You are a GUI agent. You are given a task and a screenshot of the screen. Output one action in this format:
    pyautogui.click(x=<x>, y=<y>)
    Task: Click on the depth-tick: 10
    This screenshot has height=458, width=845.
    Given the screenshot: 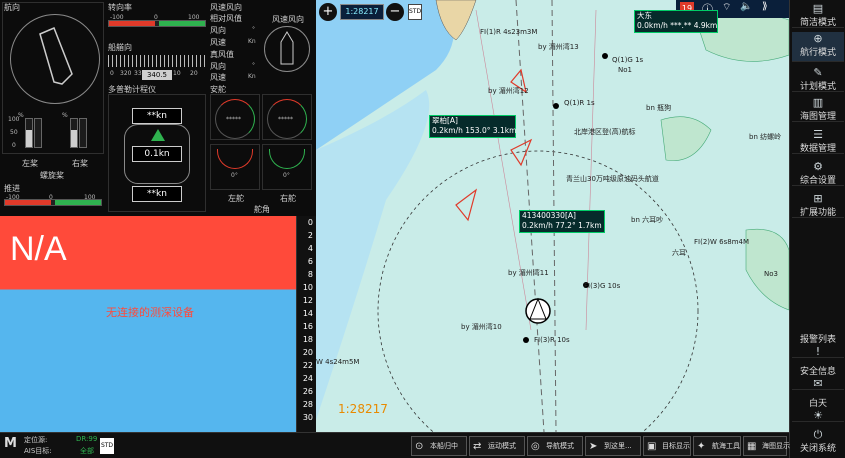 What is the action you would take?
    pyautogui.click(x=307, y=287)
    